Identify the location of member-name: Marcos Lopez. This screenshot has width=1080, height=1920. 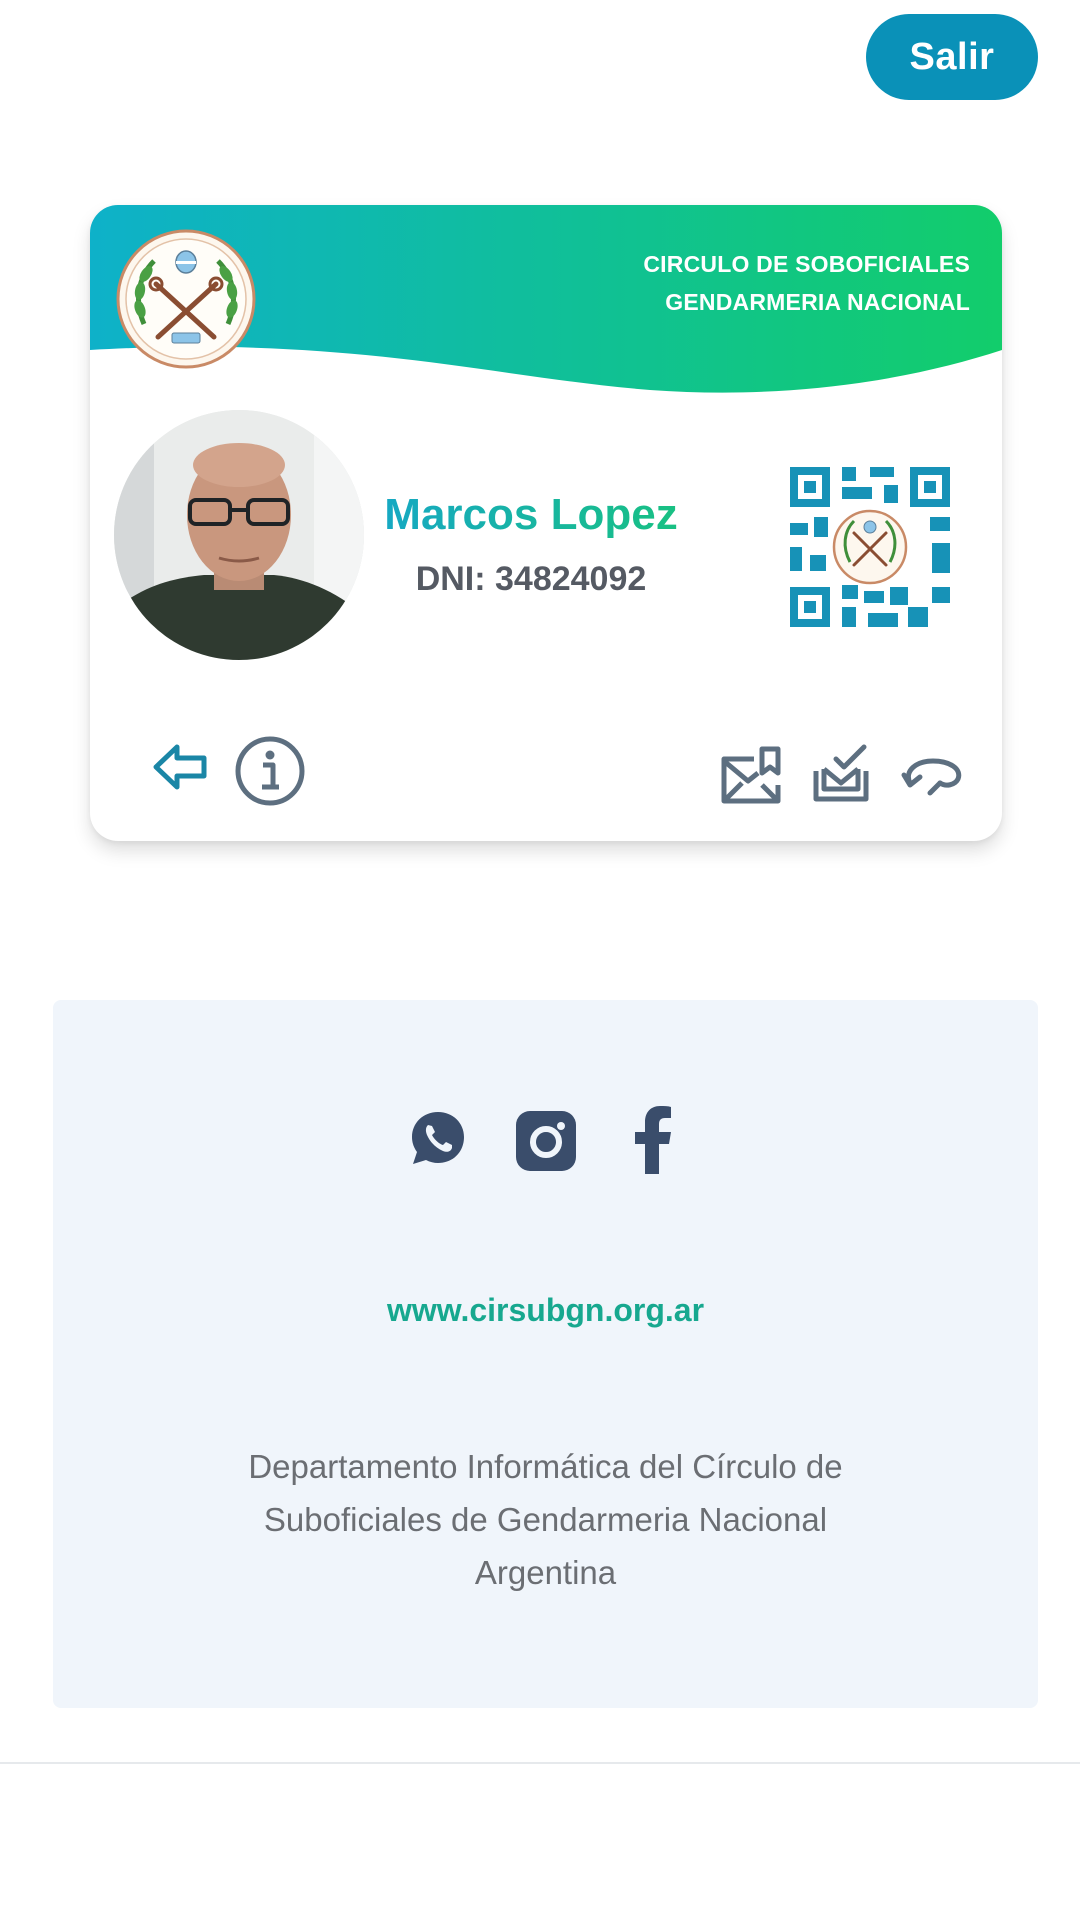
(531, 515).